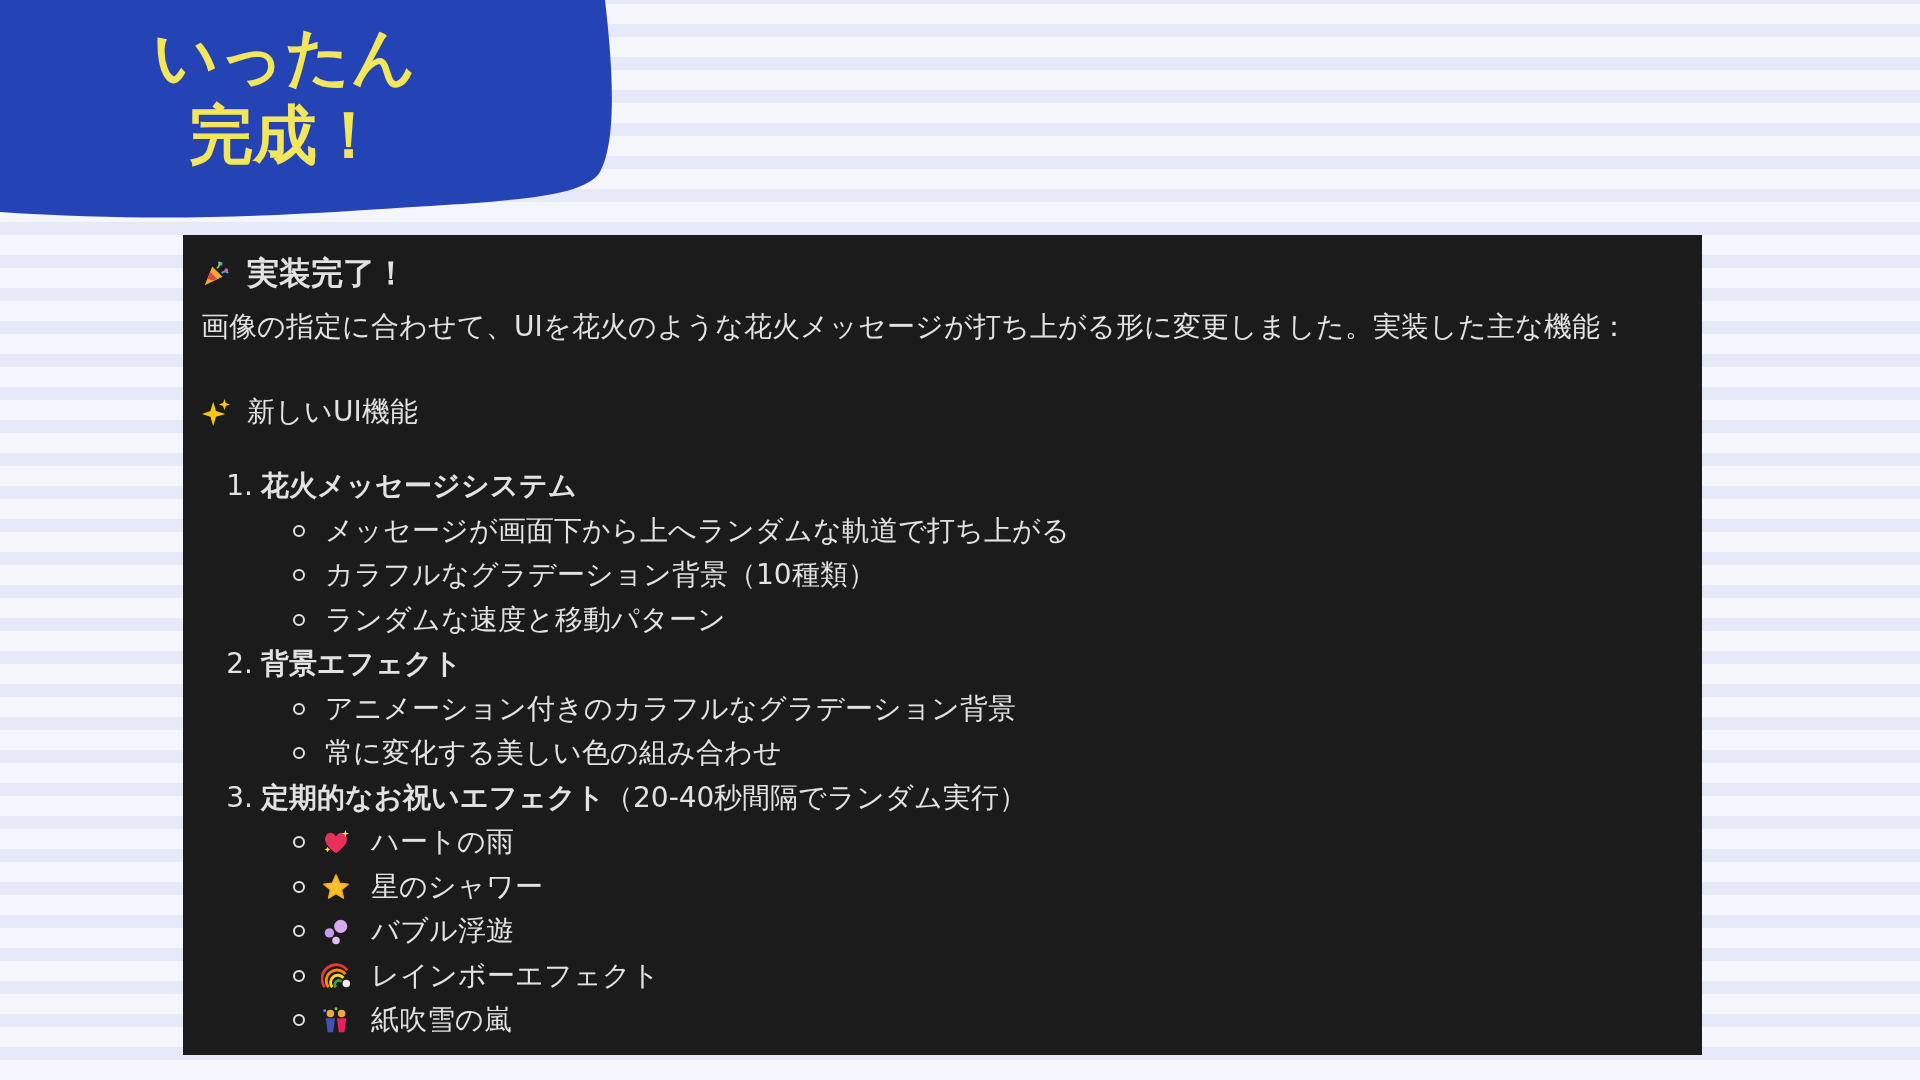 The image size is (1920, 1080). Describe the element at coordinates (336, 975) in the screenshot. I see `rainbow-icon` at that location.